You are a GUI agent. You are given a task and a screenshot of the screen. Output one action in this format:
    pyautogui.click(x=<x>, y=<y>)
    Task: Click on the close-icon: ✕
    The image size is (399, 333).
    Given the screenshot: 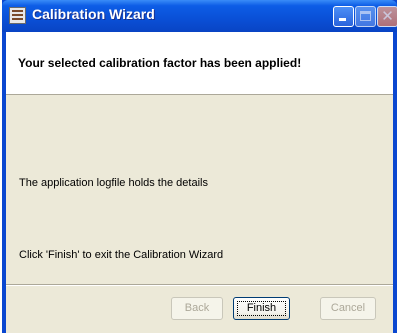 What is the action you would take?
    pyautogui.click(x=387, y=16)
    